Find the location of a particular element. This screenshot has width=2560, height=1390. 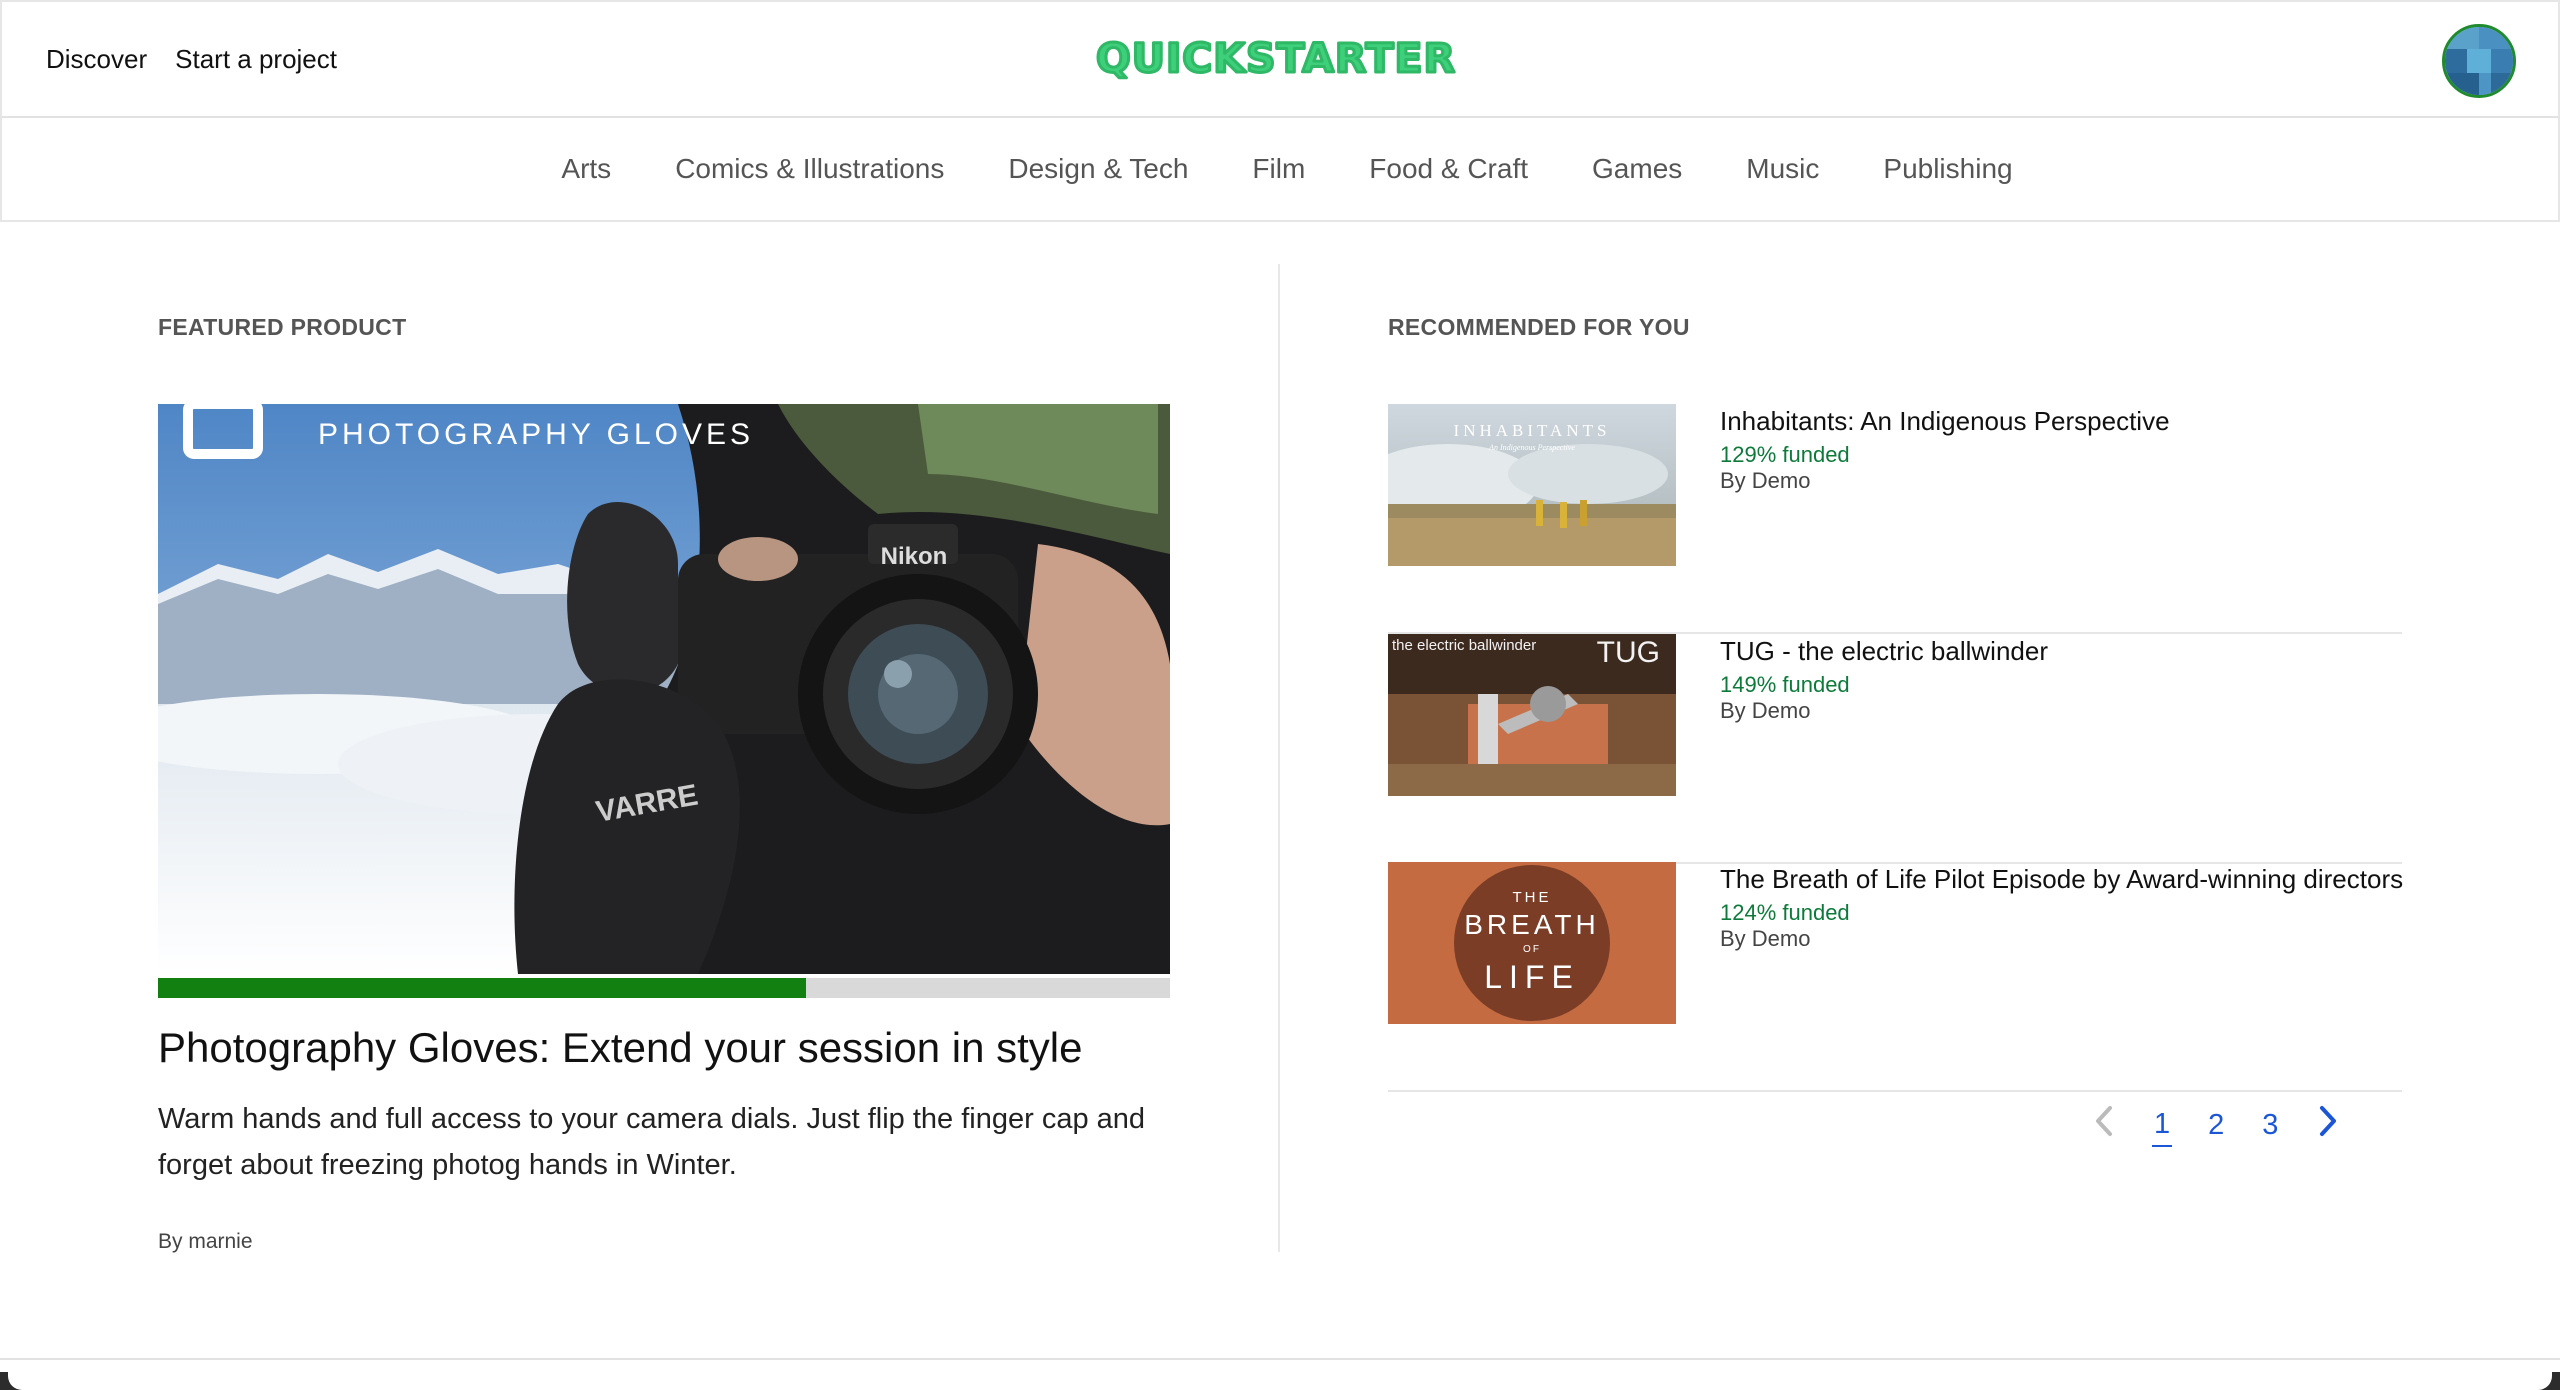

recommended-thumbnail: THE BREATH OF LIFE is located at coordinates (1532, 943).